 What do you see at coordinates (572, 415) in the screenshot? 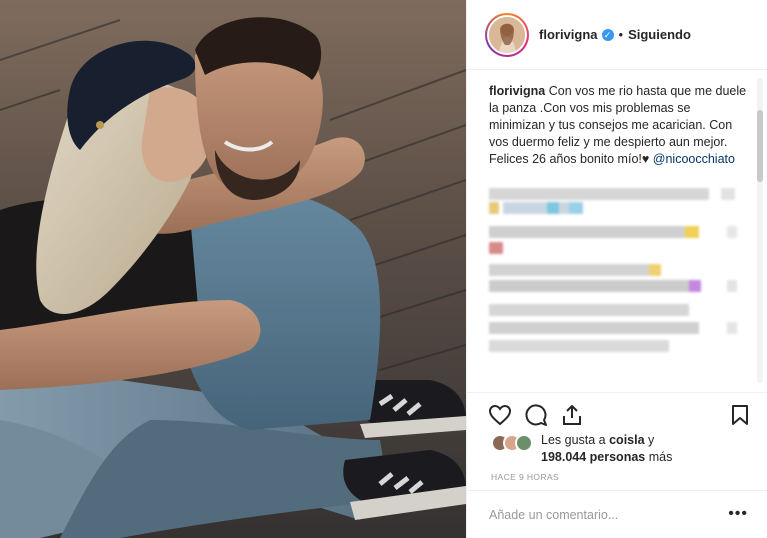
I see `share-icon` at bounding box center [572, 415].